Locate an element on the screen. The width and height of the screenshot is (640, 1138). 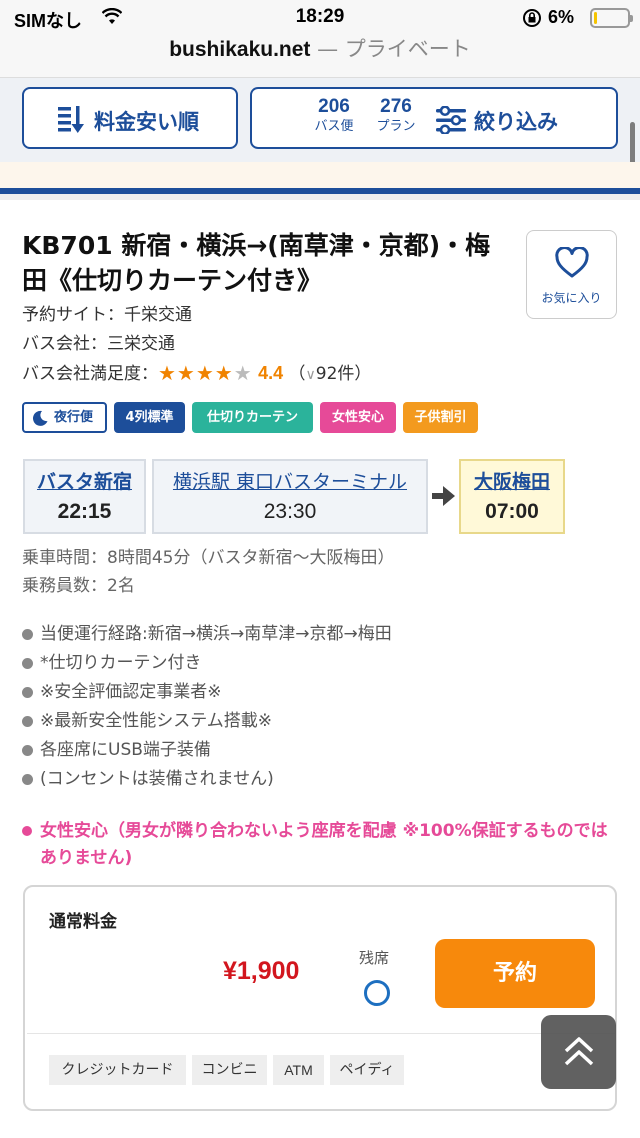
arrow-right-icon is located at coordinates (443, 496).